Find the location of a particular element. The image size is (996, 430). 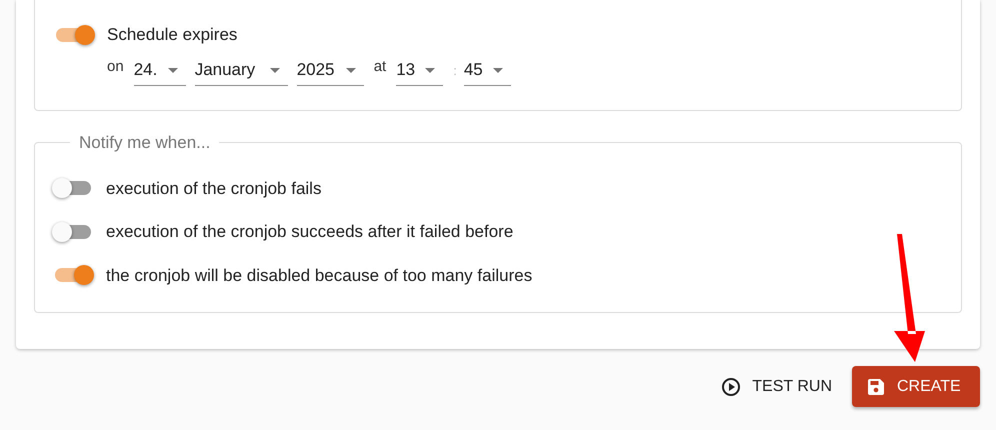

dropdown-select: January is located at coordinates (241, 71).